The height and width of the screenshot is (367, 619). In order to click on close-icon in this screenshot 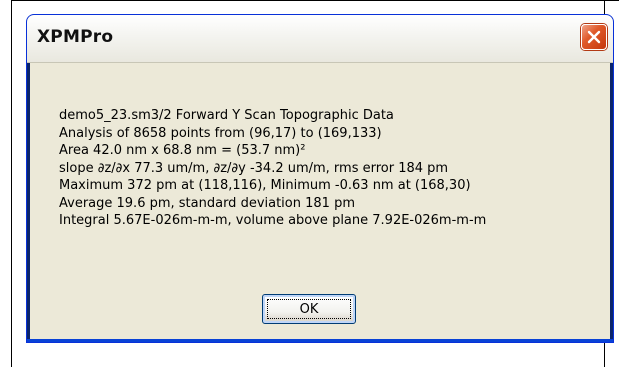, I will do `click(594, 37)`.